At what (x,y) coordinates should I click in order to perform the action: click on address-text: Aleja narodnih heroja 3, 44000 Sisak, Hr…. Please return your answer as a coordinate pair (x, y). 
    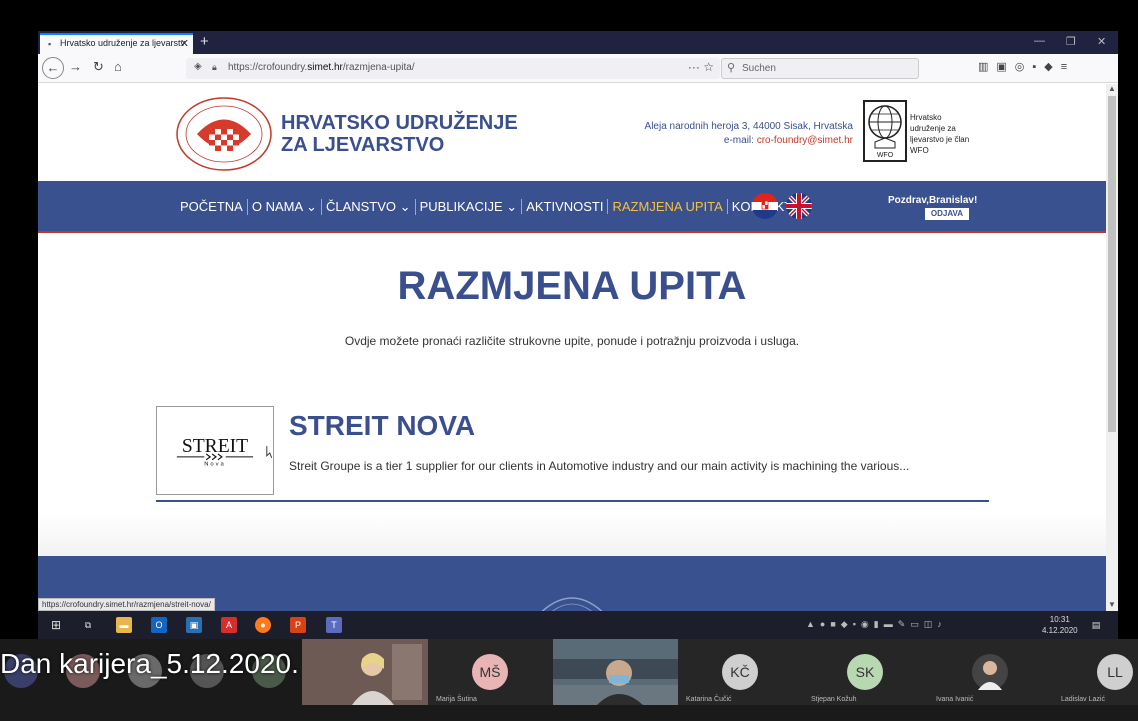
    Looking at the image, I should click on (748, 126).